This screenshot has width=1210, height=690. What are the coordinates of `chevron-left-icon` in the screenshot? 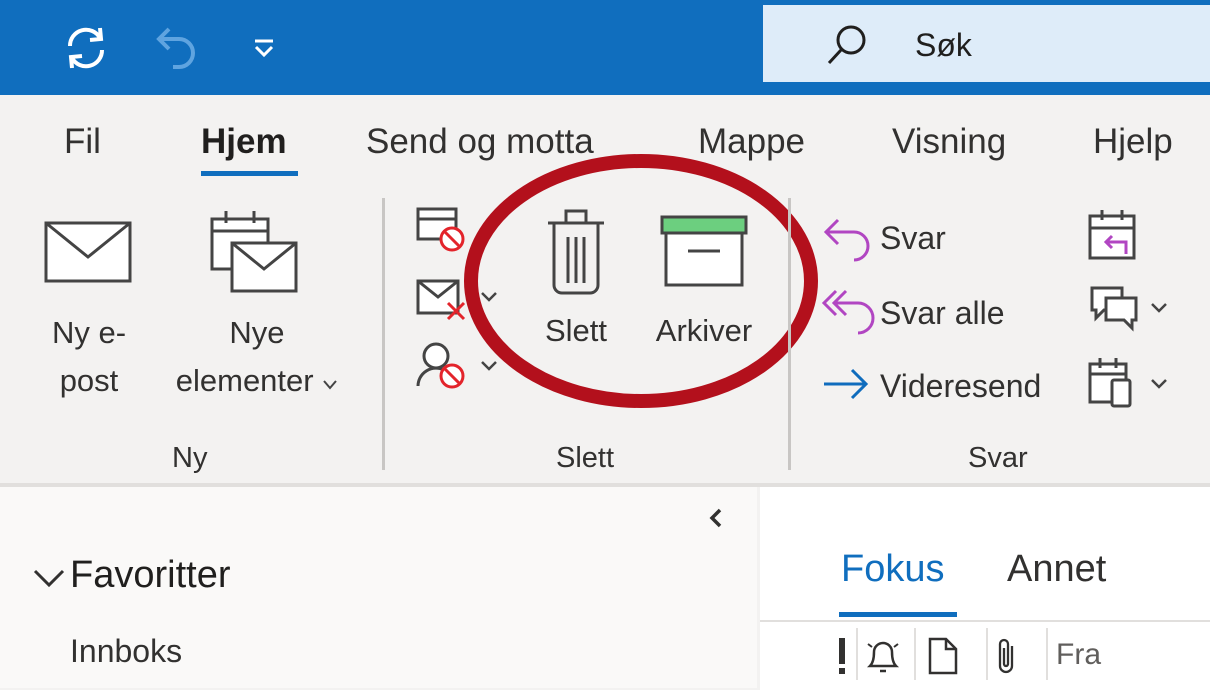 It's located at (715, 518).